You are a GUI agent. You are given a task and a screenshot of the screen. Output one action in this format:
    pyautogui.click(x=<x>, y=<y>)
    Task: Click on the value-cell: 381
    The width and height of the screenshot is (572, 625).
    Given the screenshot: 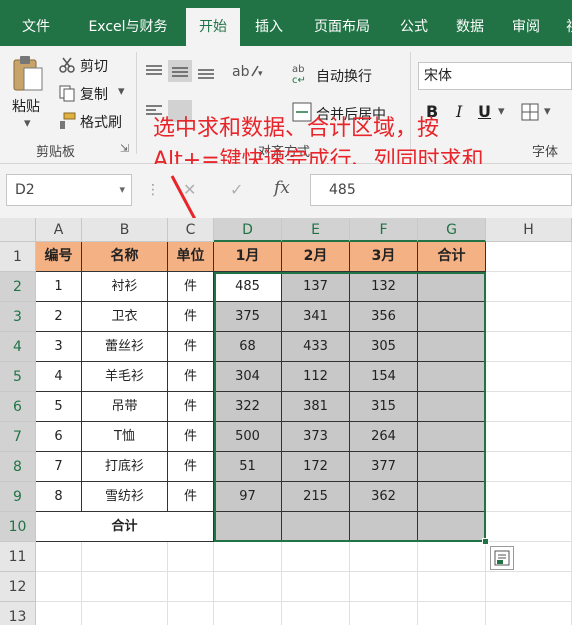 What is the action you would take?
    pyautogui.click(x=316, y=407)
    